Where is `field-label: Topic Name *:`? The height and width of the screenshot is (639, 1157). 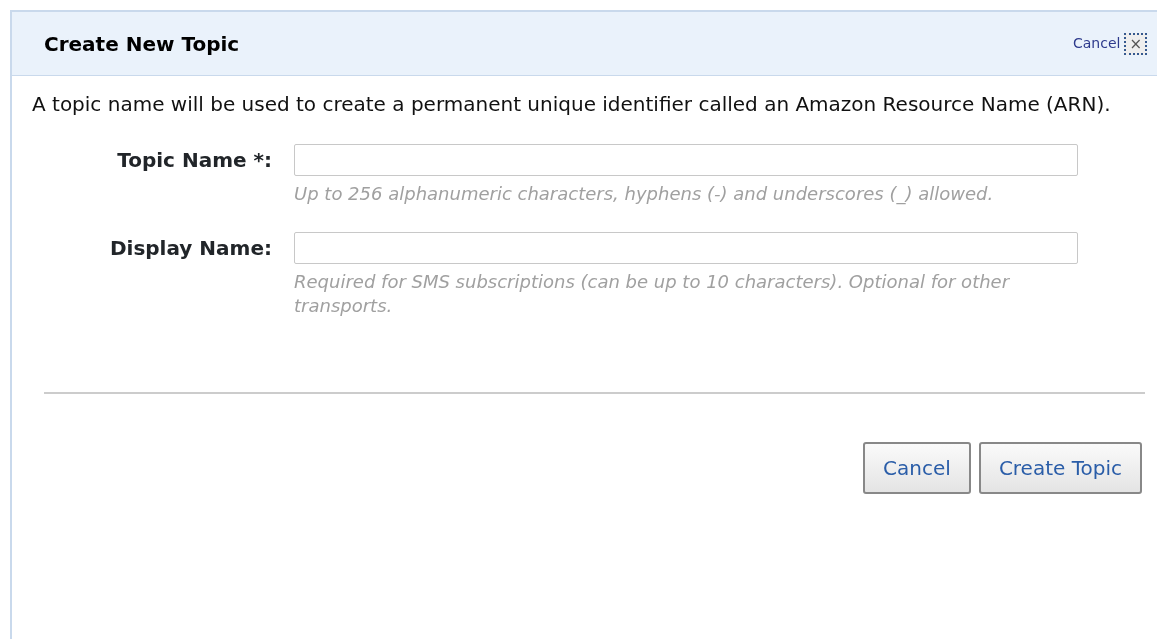
field-label: Topic Name *: is located at coordinates (194, 160).